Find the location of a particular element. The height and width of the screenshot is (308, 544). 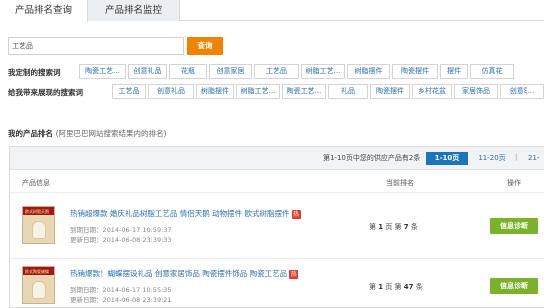

recommended-keywords-label: 给我带来展现的搜索词 is located at coordinates (45, 92).